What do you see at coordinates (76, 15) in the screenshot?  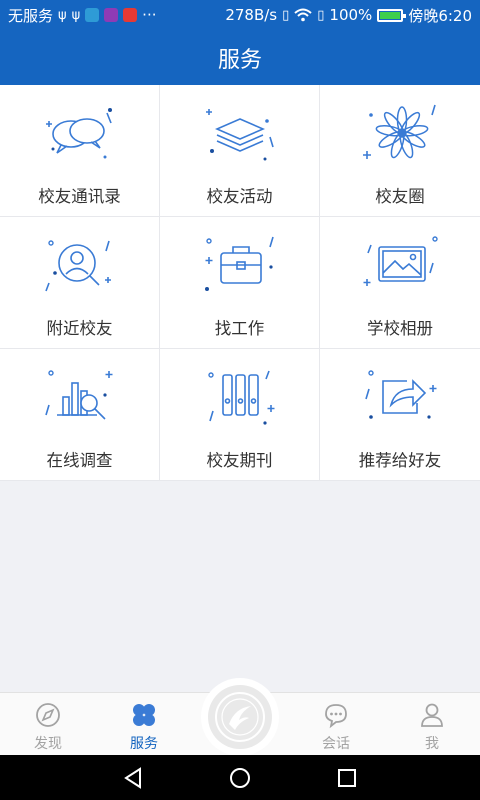 I see `usb-debug-icon: ψ` at bounding box center [76, 15].